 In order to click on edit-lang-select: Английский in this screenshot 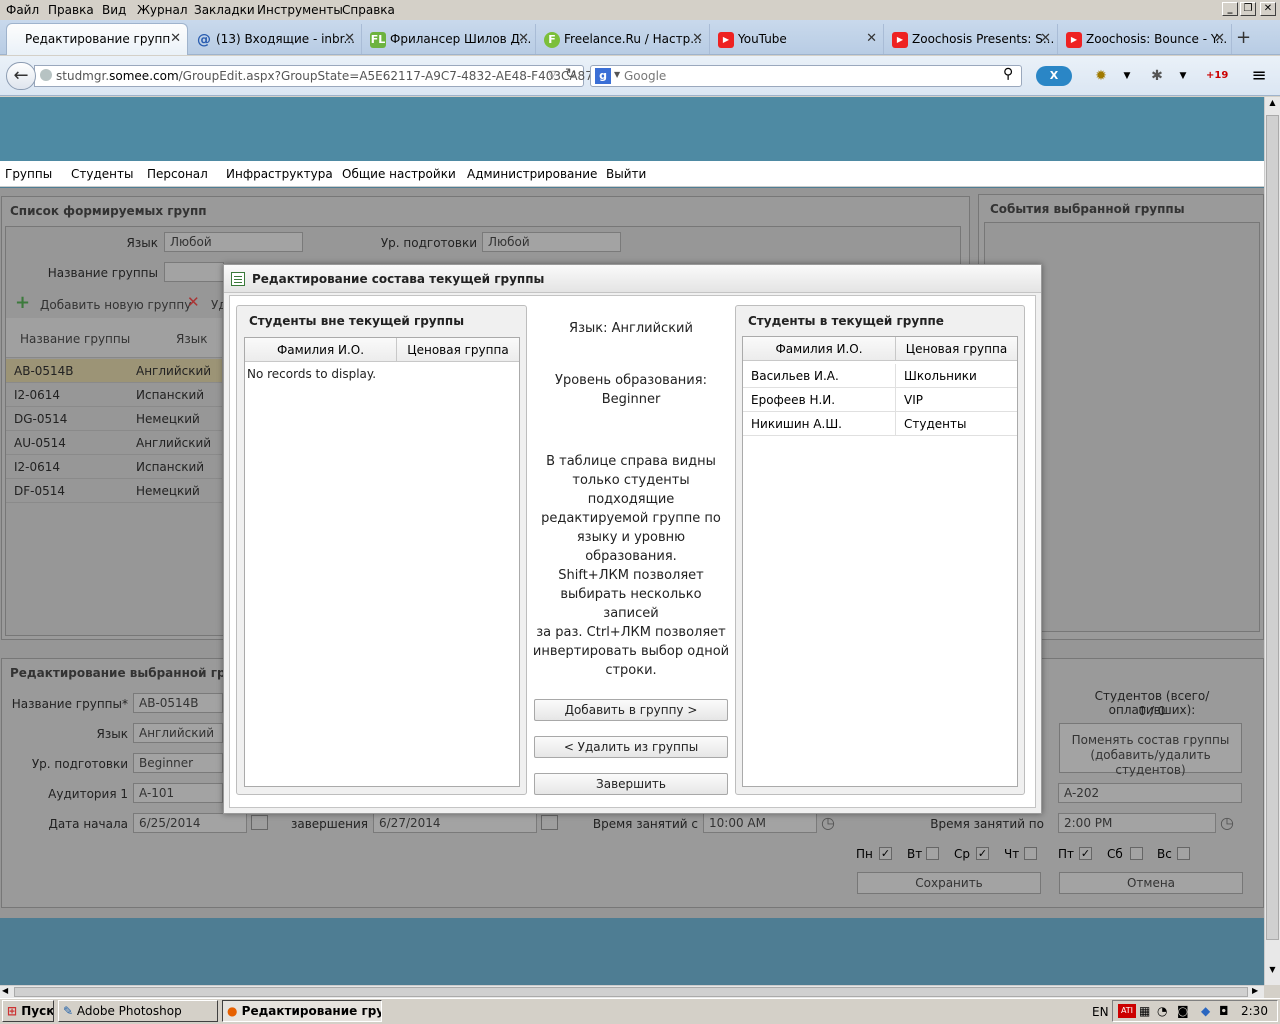, I will do `click(178, 733)`.